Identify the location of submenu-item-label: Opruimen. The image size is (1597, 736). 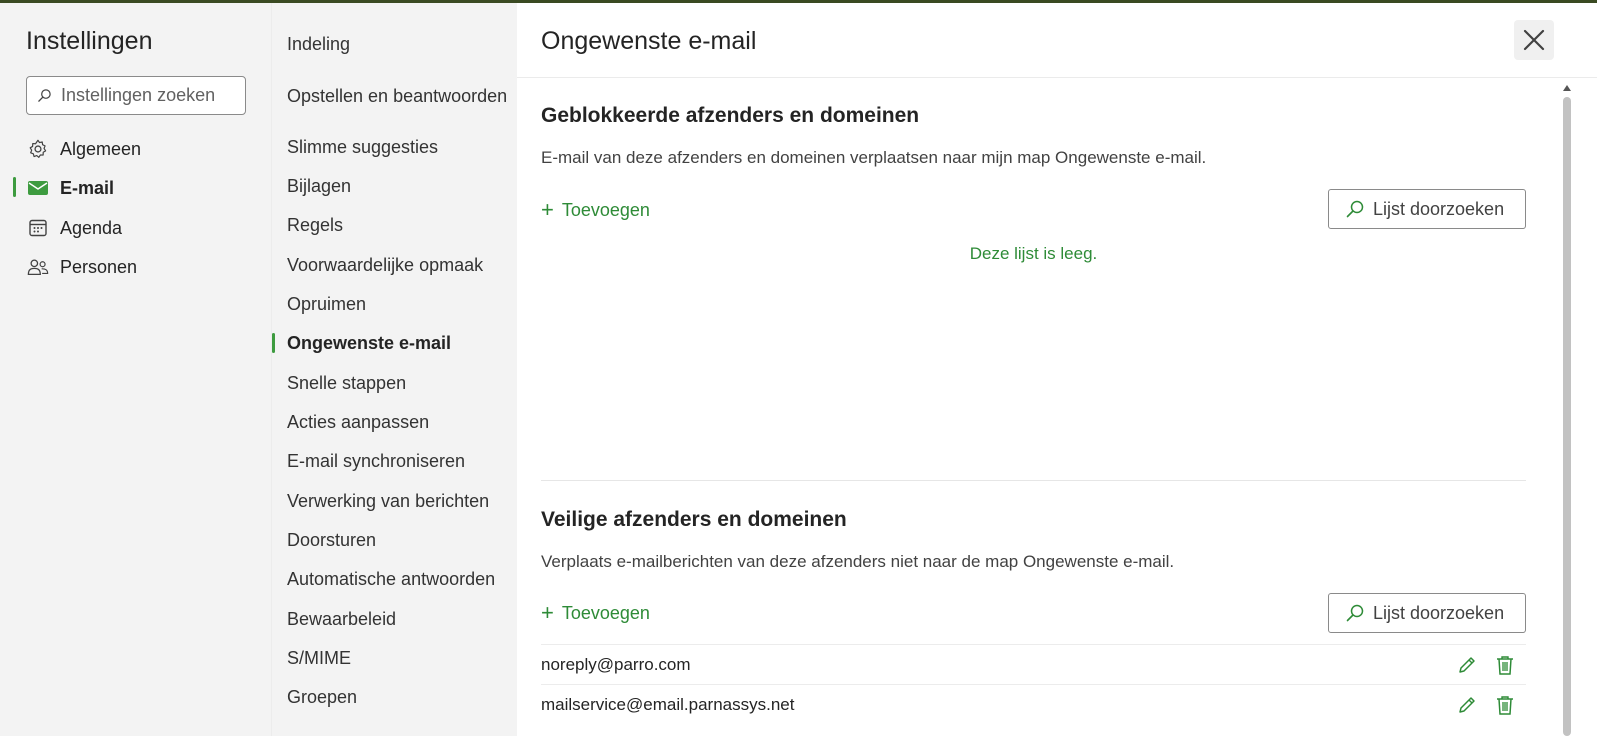
(327, 303).